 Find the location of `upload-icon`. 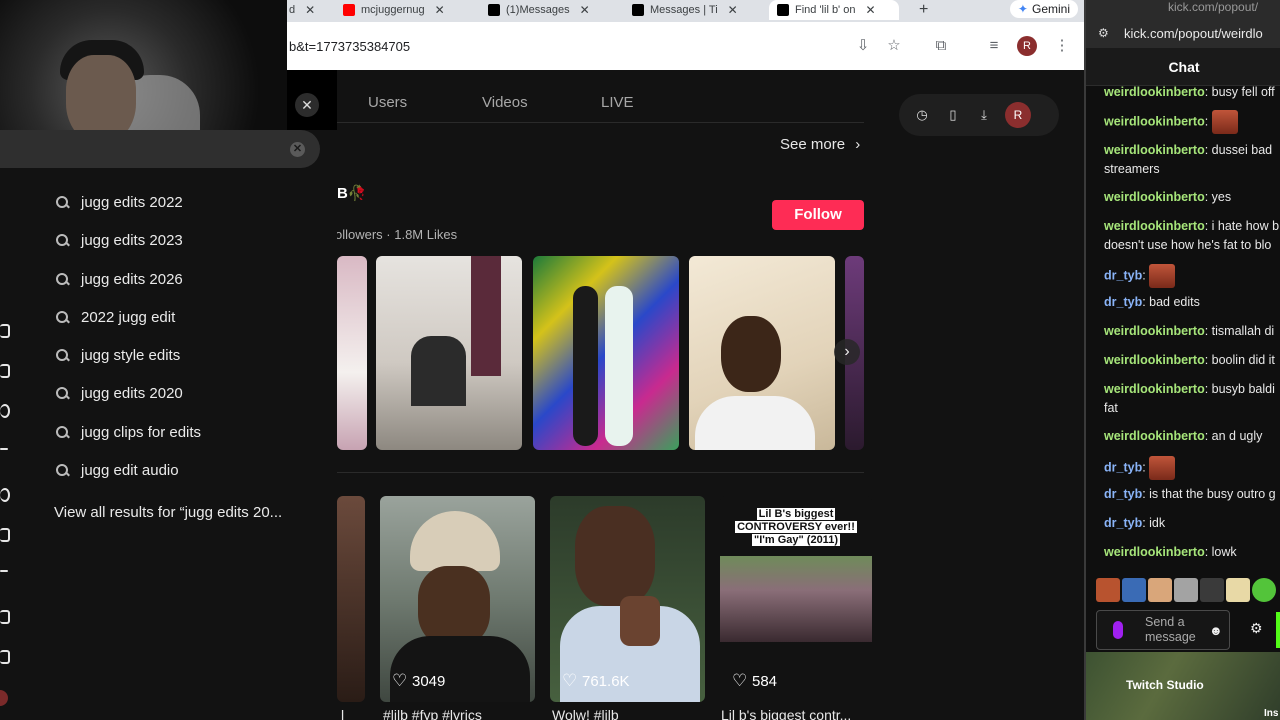

upload-icon is located at coordinates (4, 449).